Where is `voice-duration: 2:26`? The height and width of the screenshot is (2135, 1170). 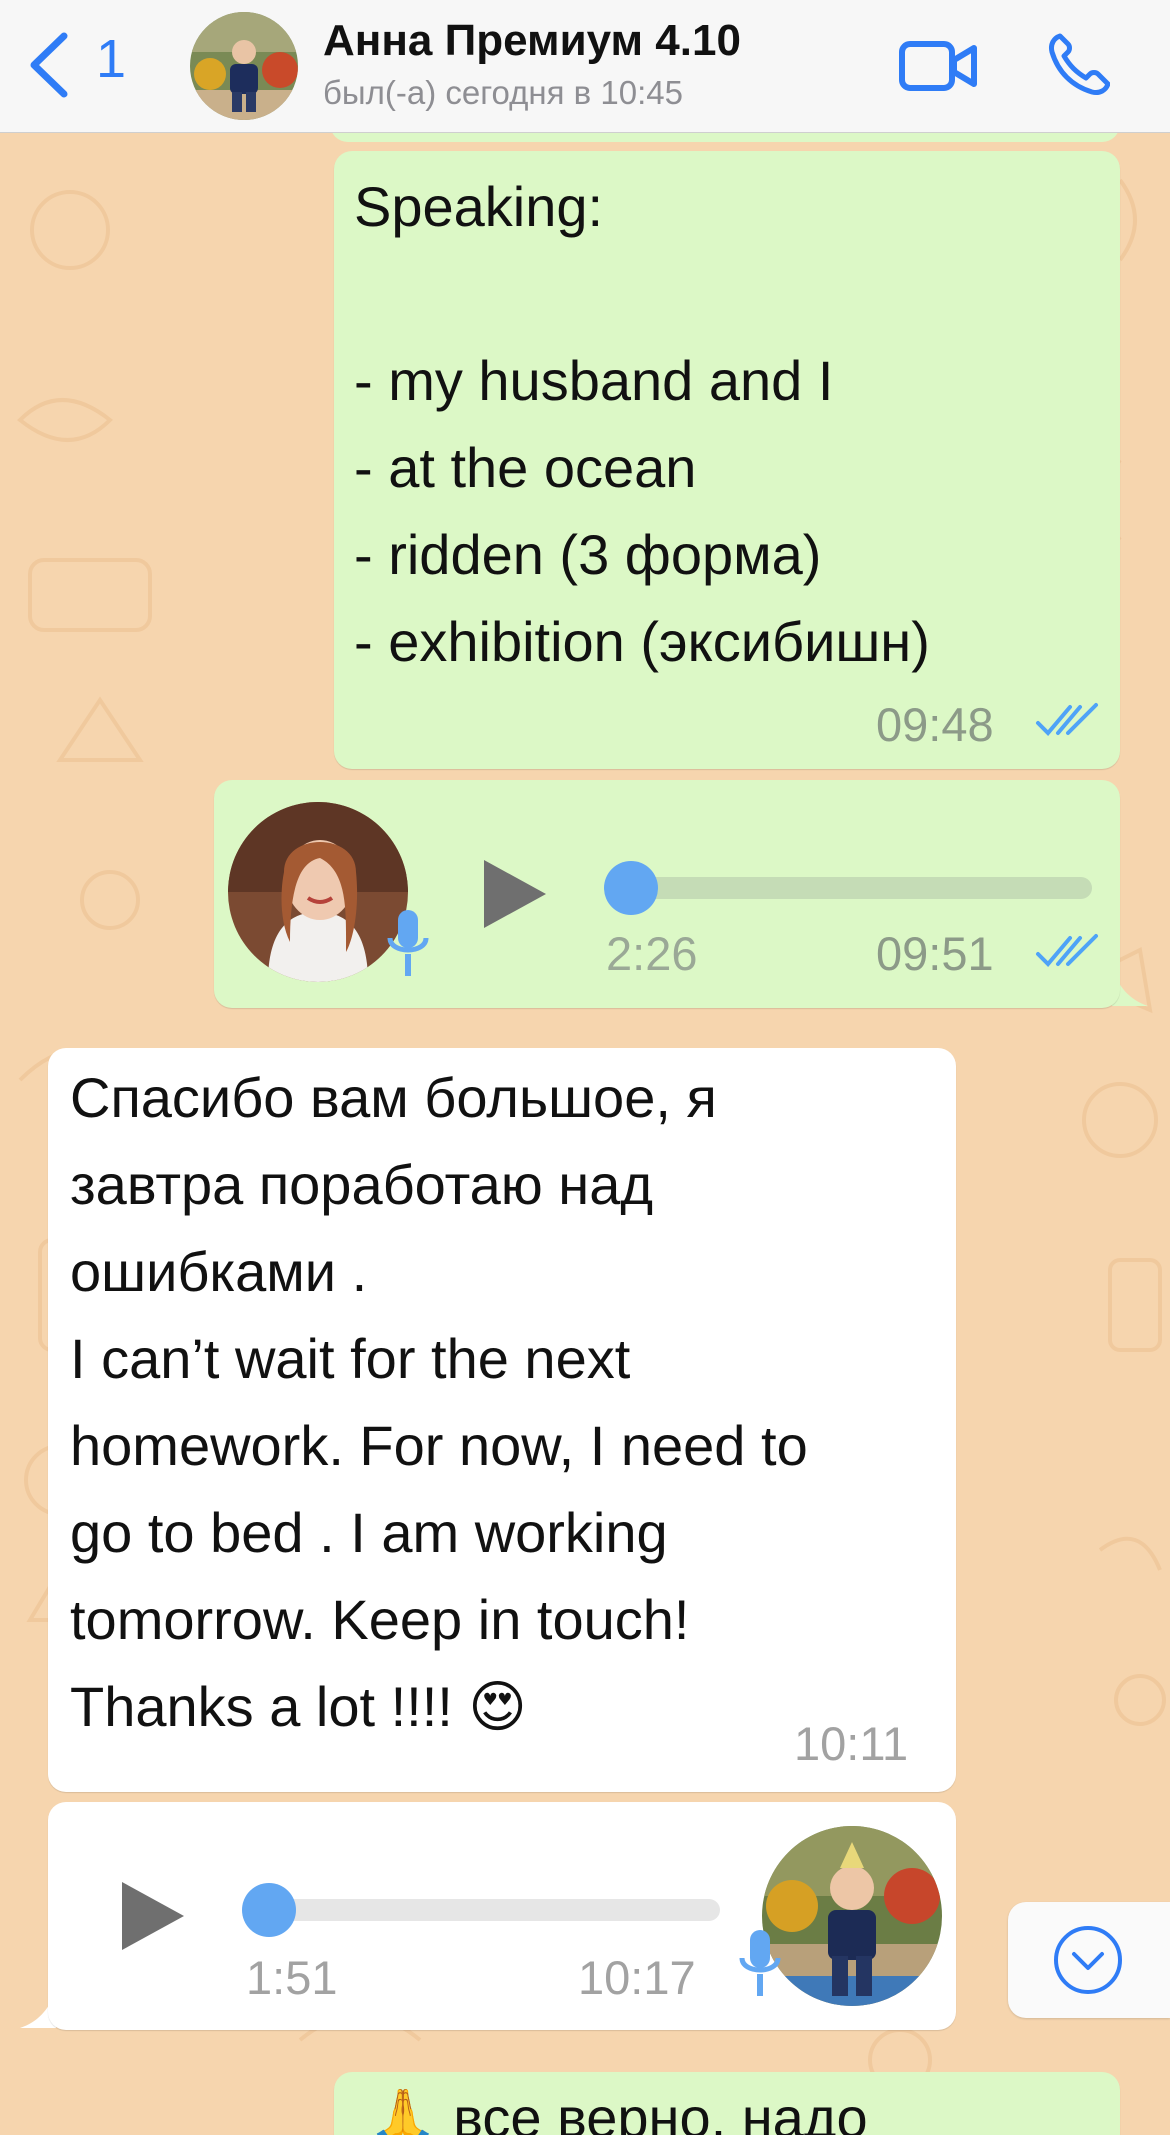 voice-duration: 2:26 is located at coordinates (652, 953).